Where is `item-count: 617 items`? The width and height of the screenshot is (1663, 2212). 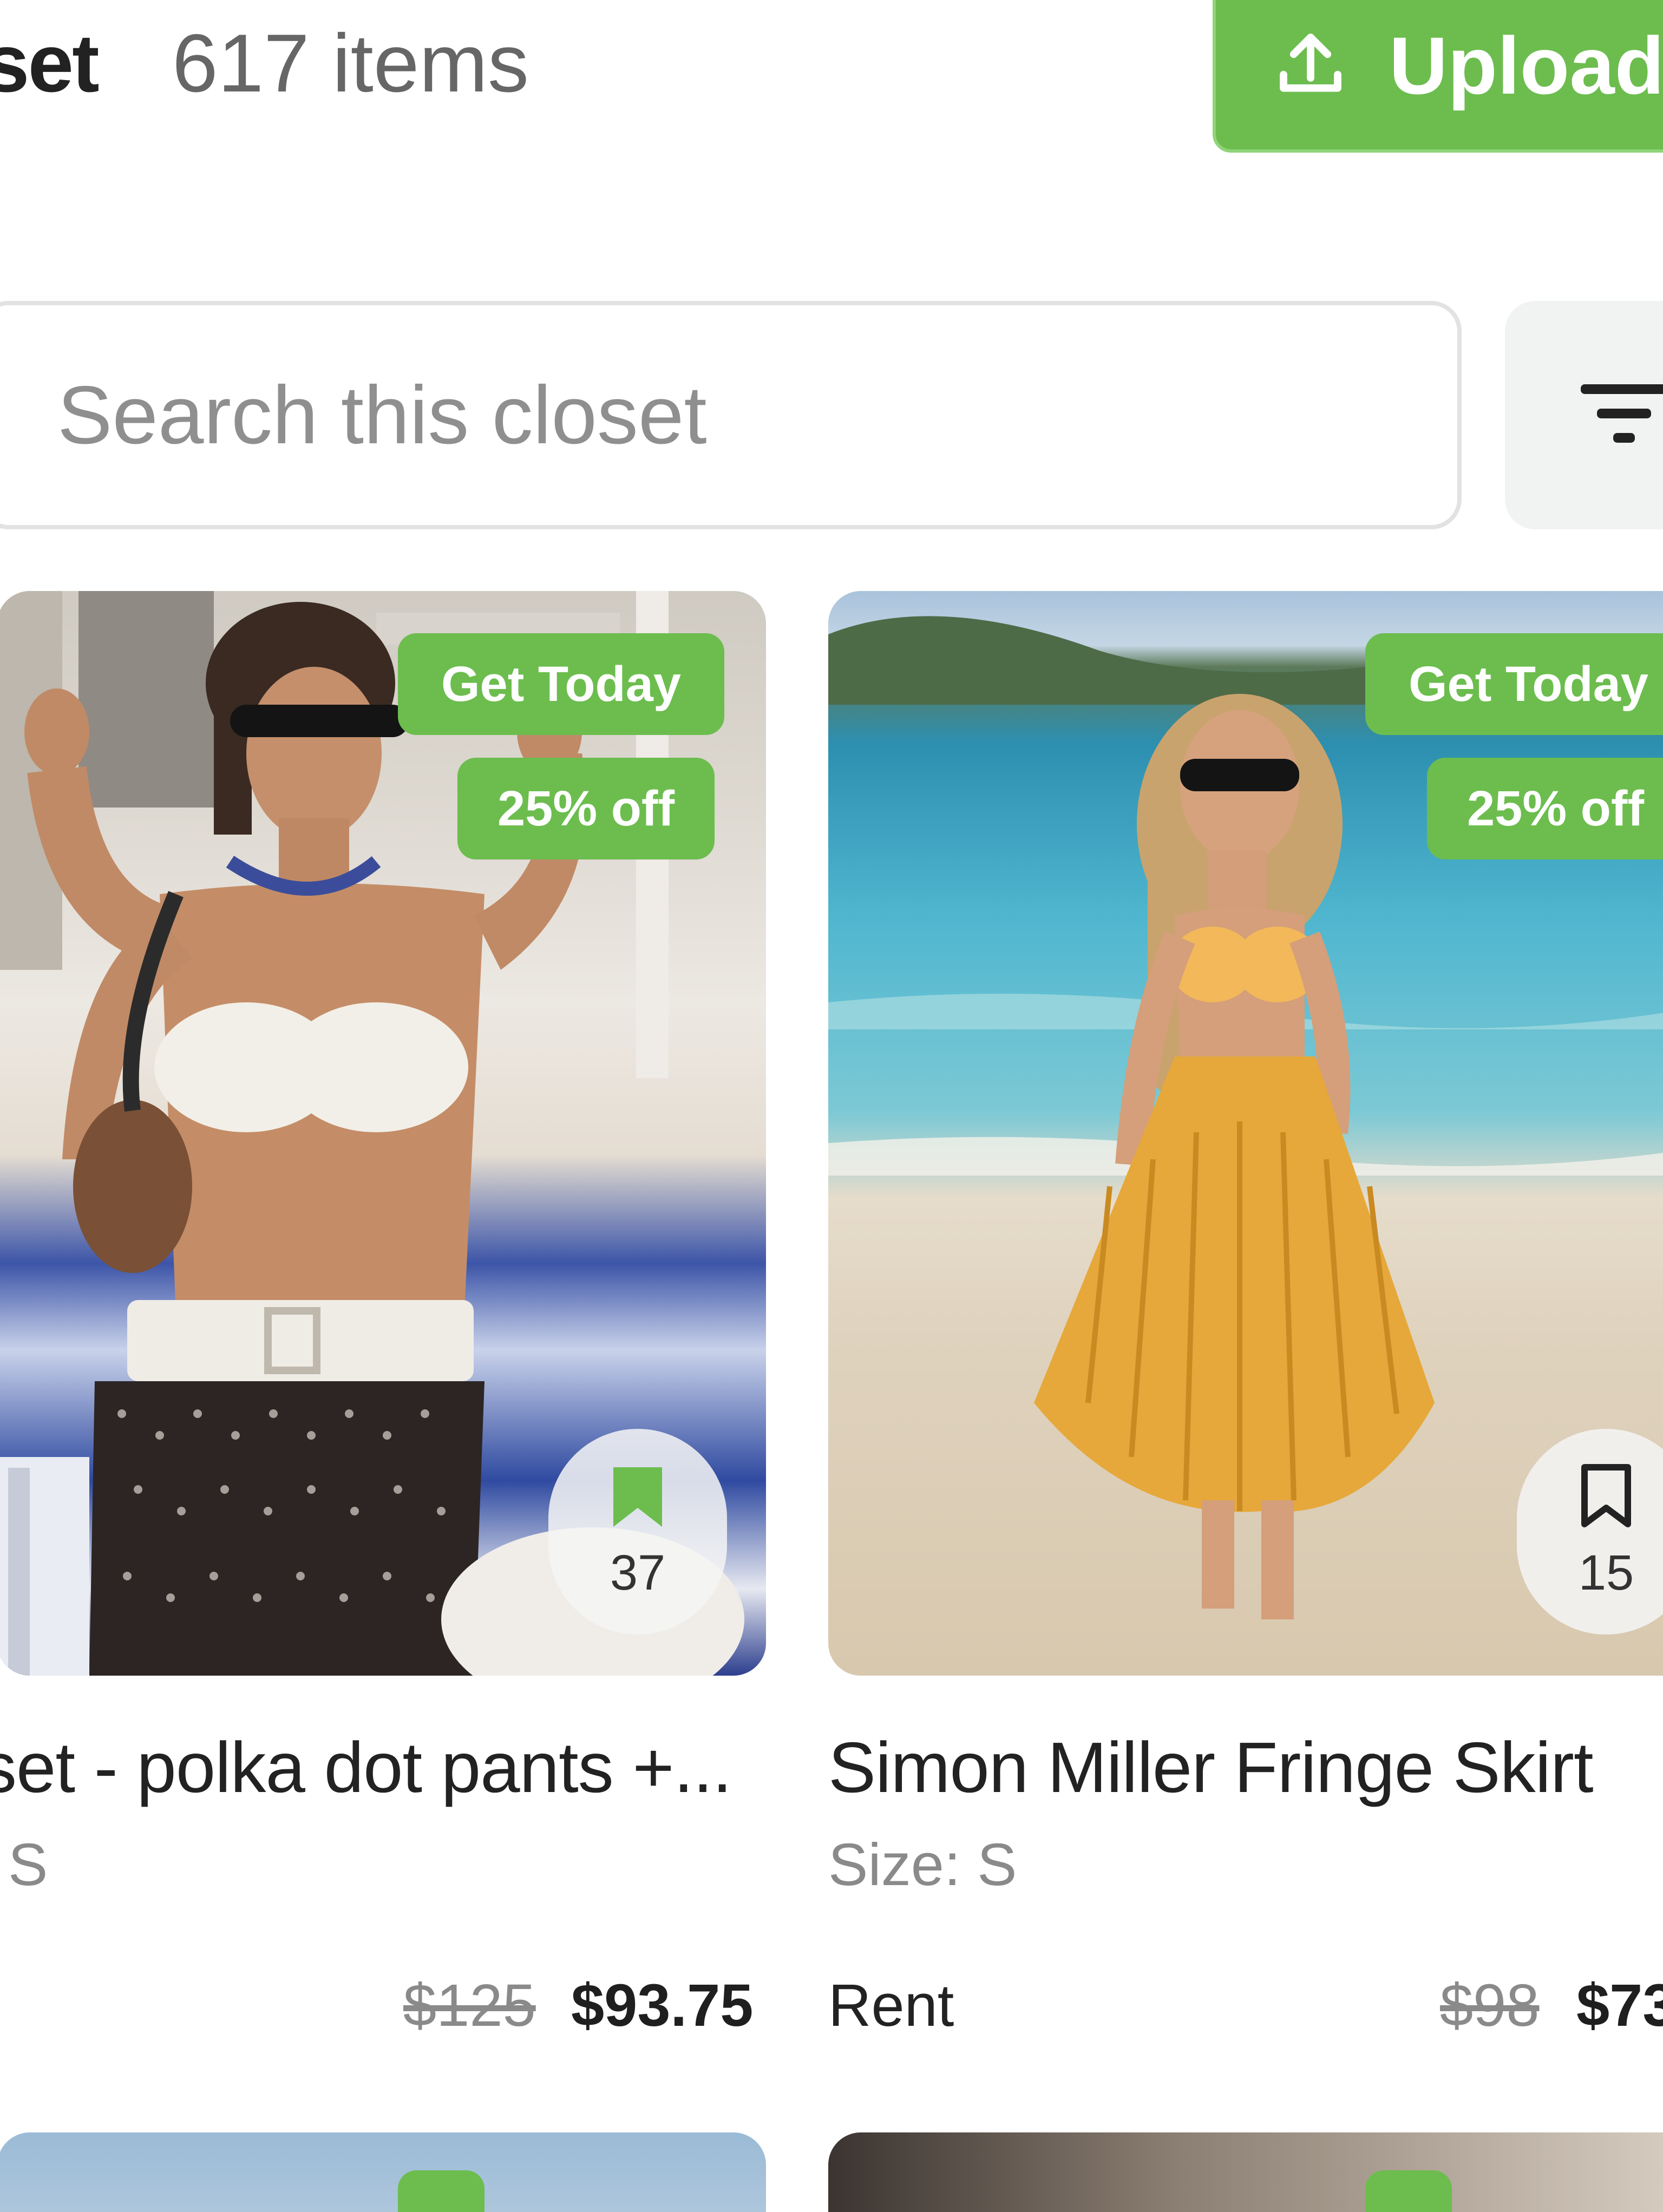 item-count: 617 items is located at coordinates (351, 63).